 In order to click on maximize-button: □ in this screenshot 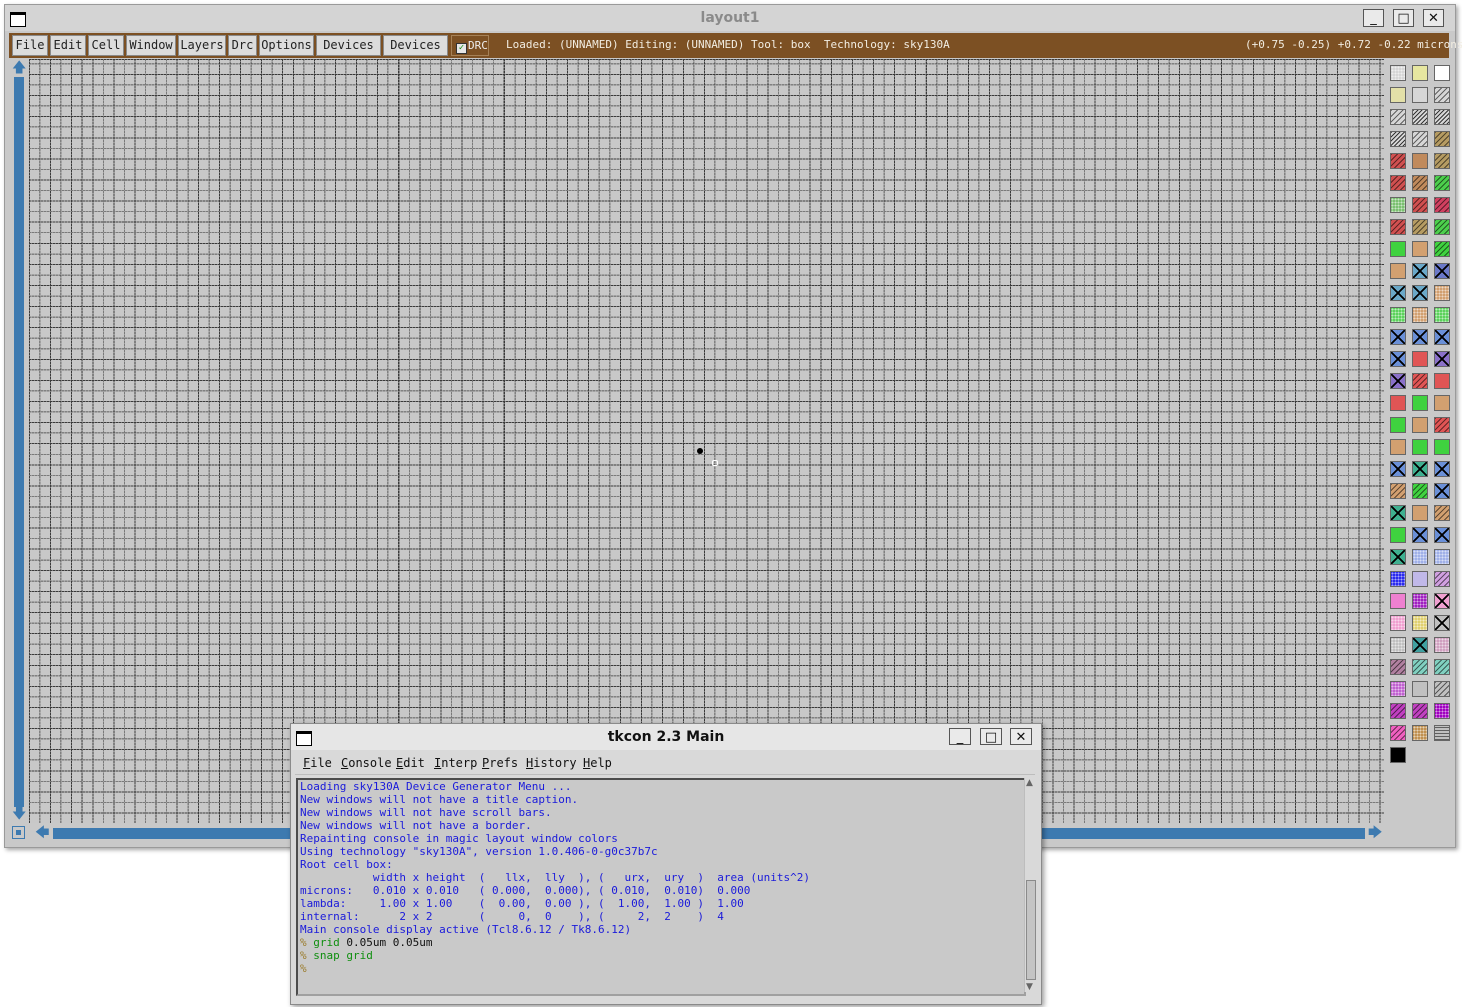, I will do `click(1403, 18)`.